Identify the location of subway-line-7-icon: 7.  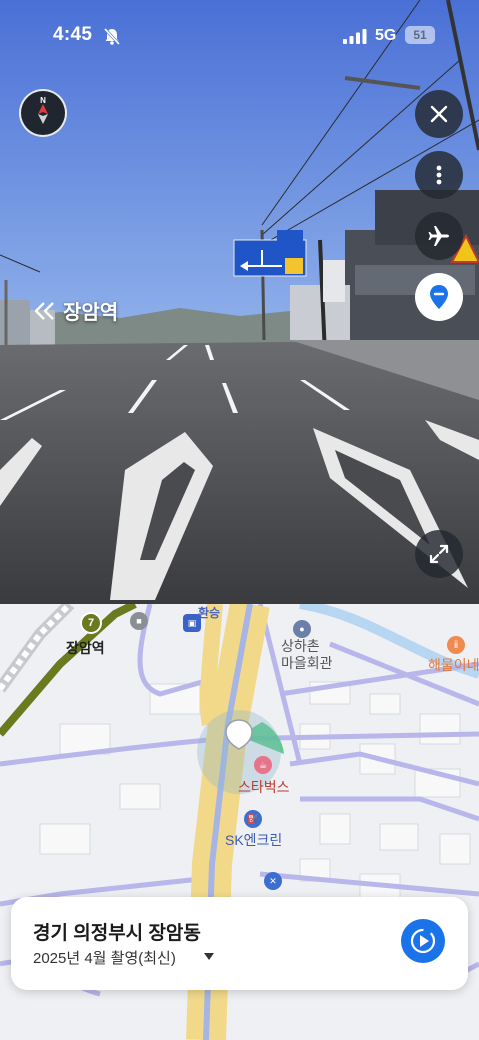
(91, 623).